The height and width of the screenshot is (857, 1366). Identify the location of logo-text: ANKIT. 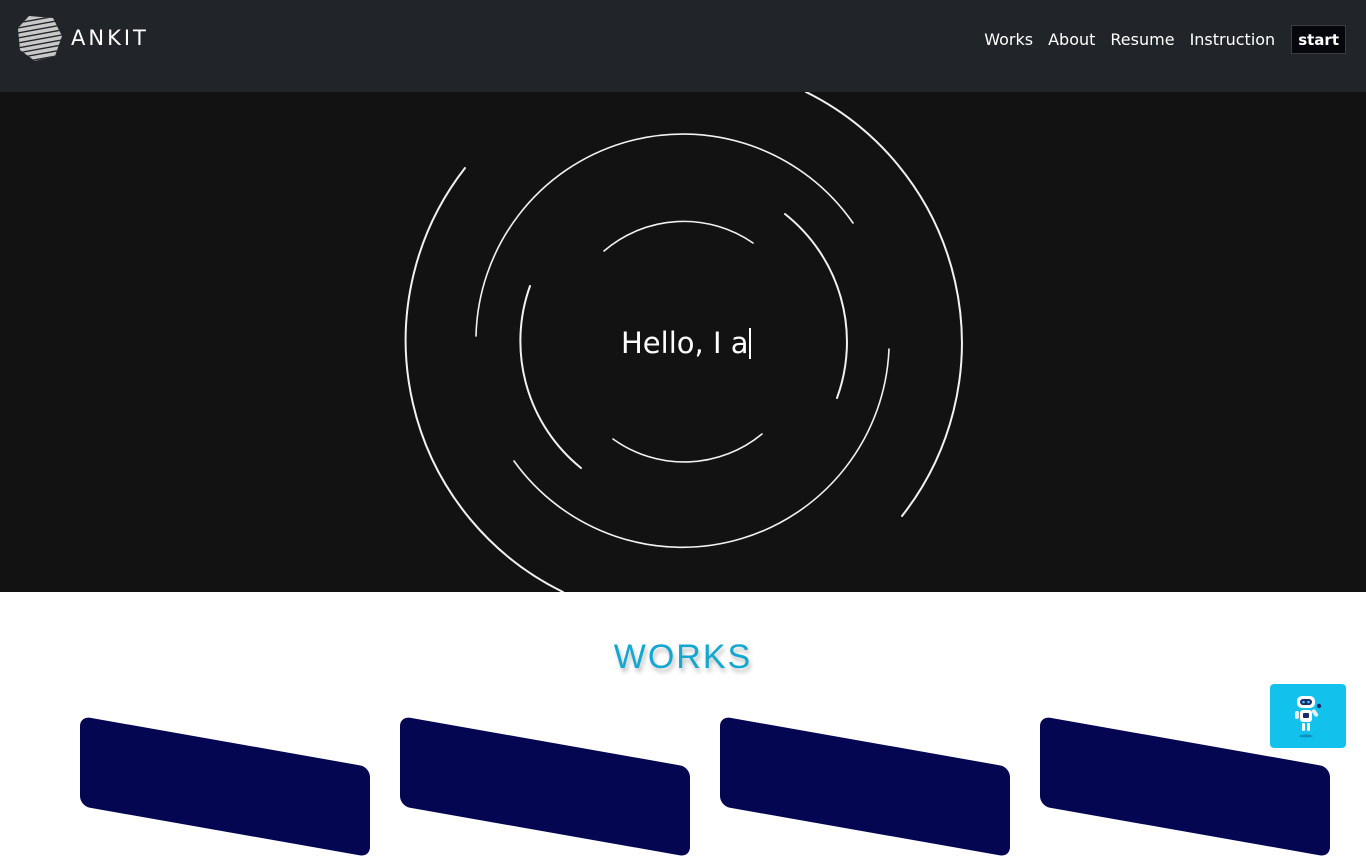
(110, 38).